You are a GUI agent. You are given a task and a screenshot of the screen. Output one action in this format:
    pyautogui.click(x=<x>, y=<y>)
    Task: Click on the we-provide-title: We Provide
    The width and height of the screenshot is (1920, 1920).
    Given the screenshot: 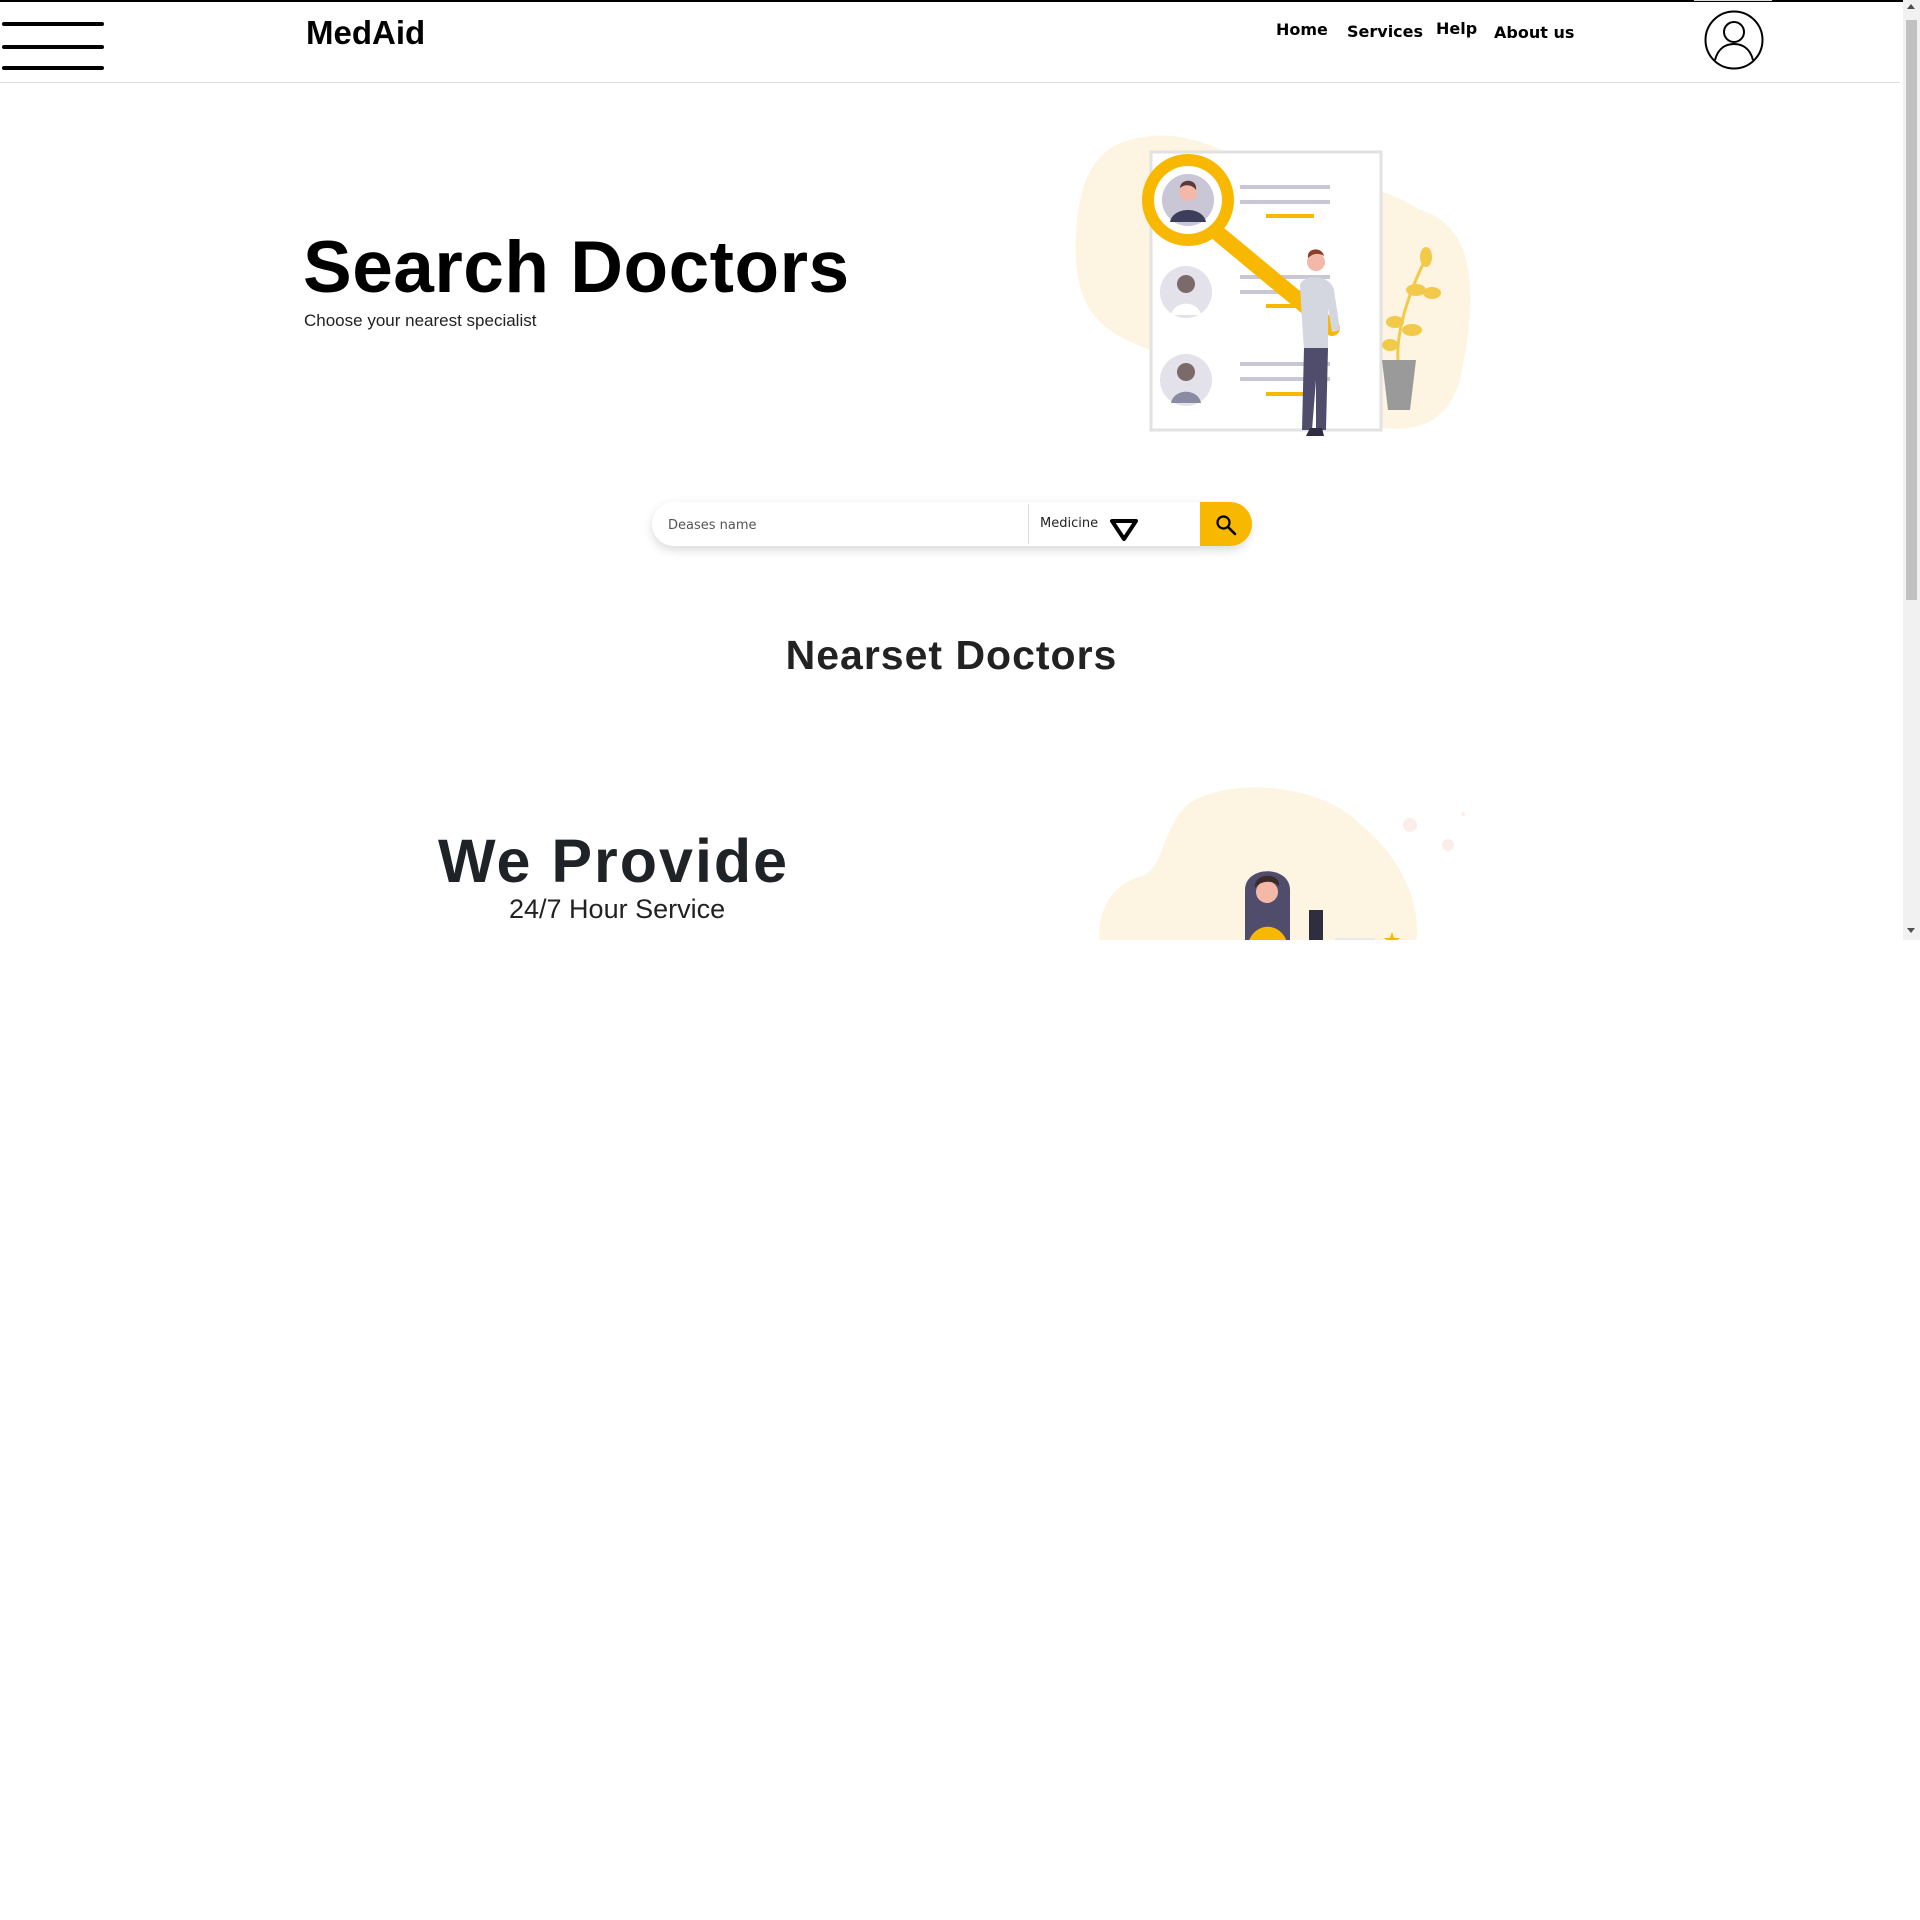 What is the action you would take?
    pyautogui.click(x=614, y=861)
    